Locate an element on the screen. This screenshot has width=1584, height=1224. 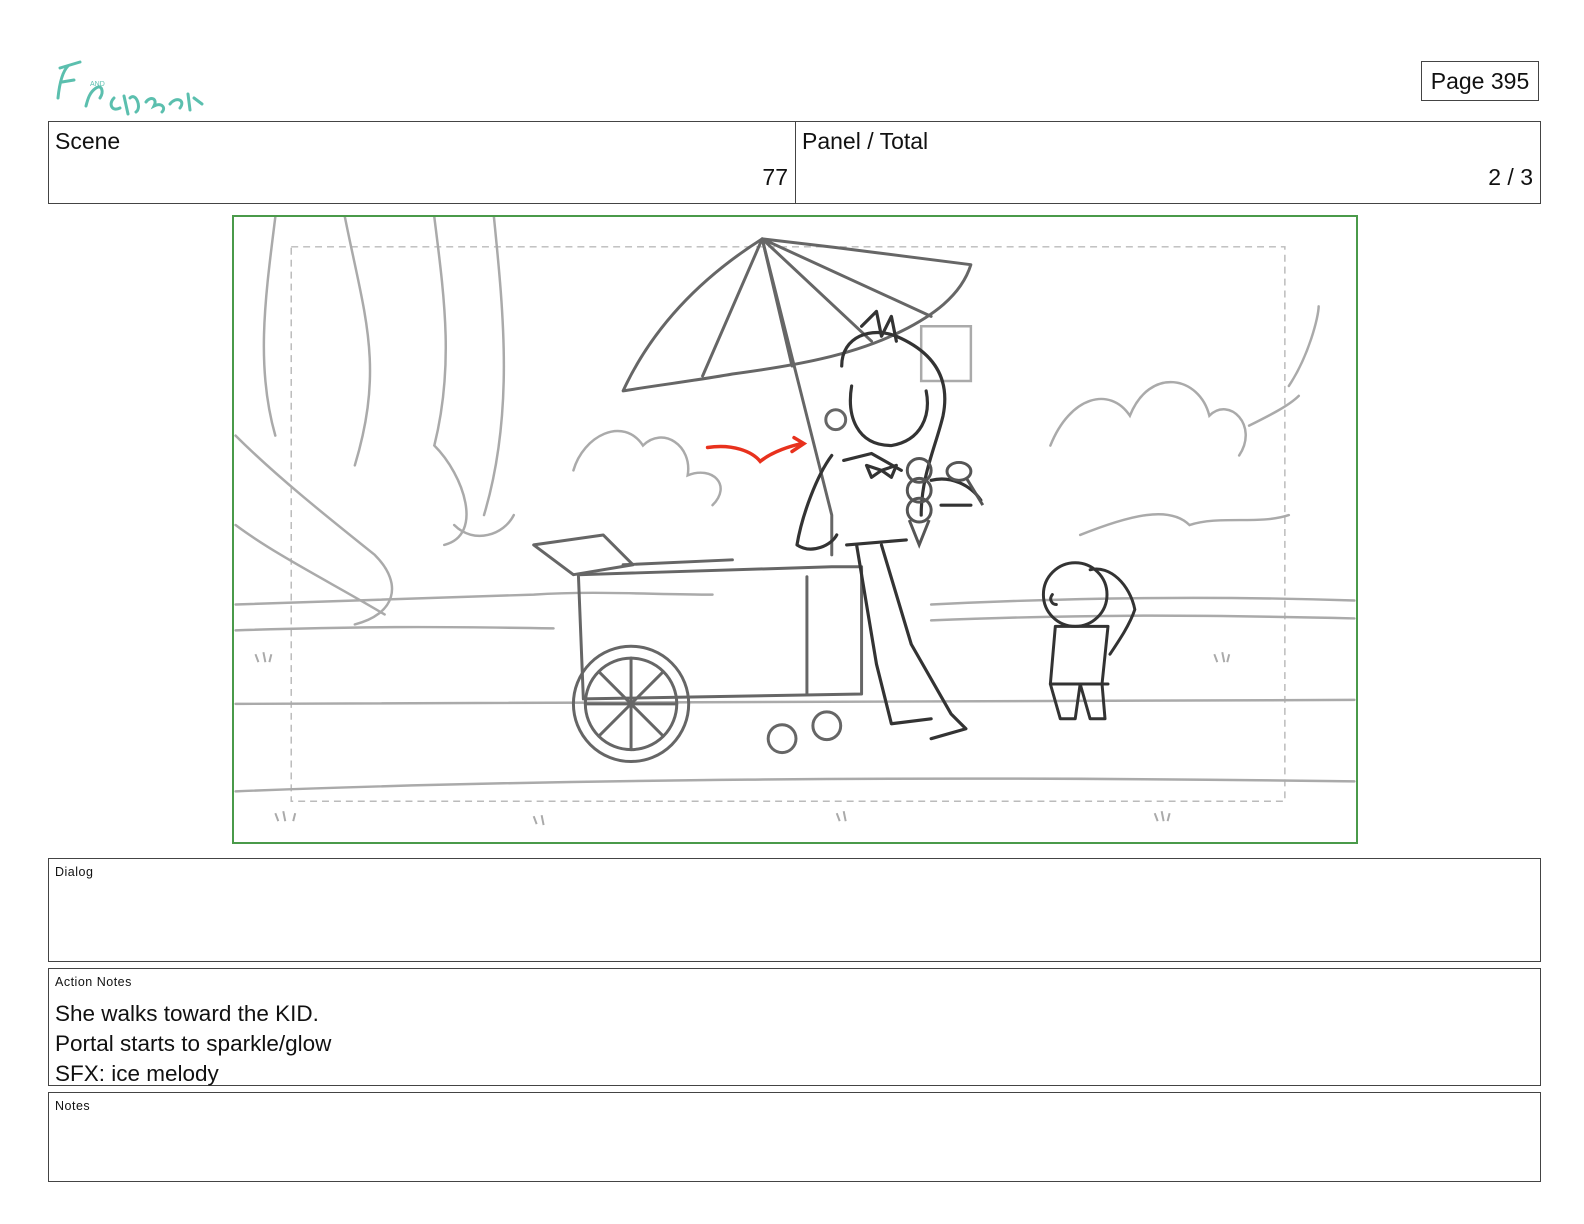
kid-character is located at coordinates (1089, 641).